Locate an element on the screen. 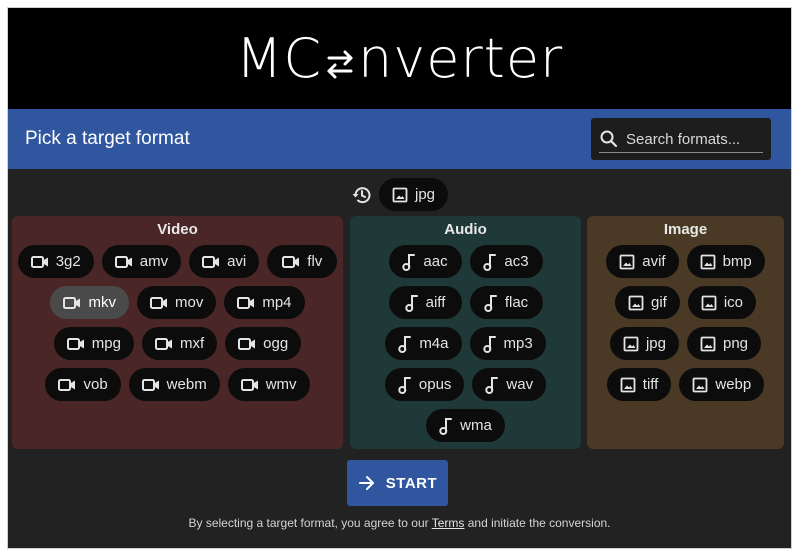 This screenshot has width=800, height=558. recent-formats: jpg is located at coordinates (399, 194).